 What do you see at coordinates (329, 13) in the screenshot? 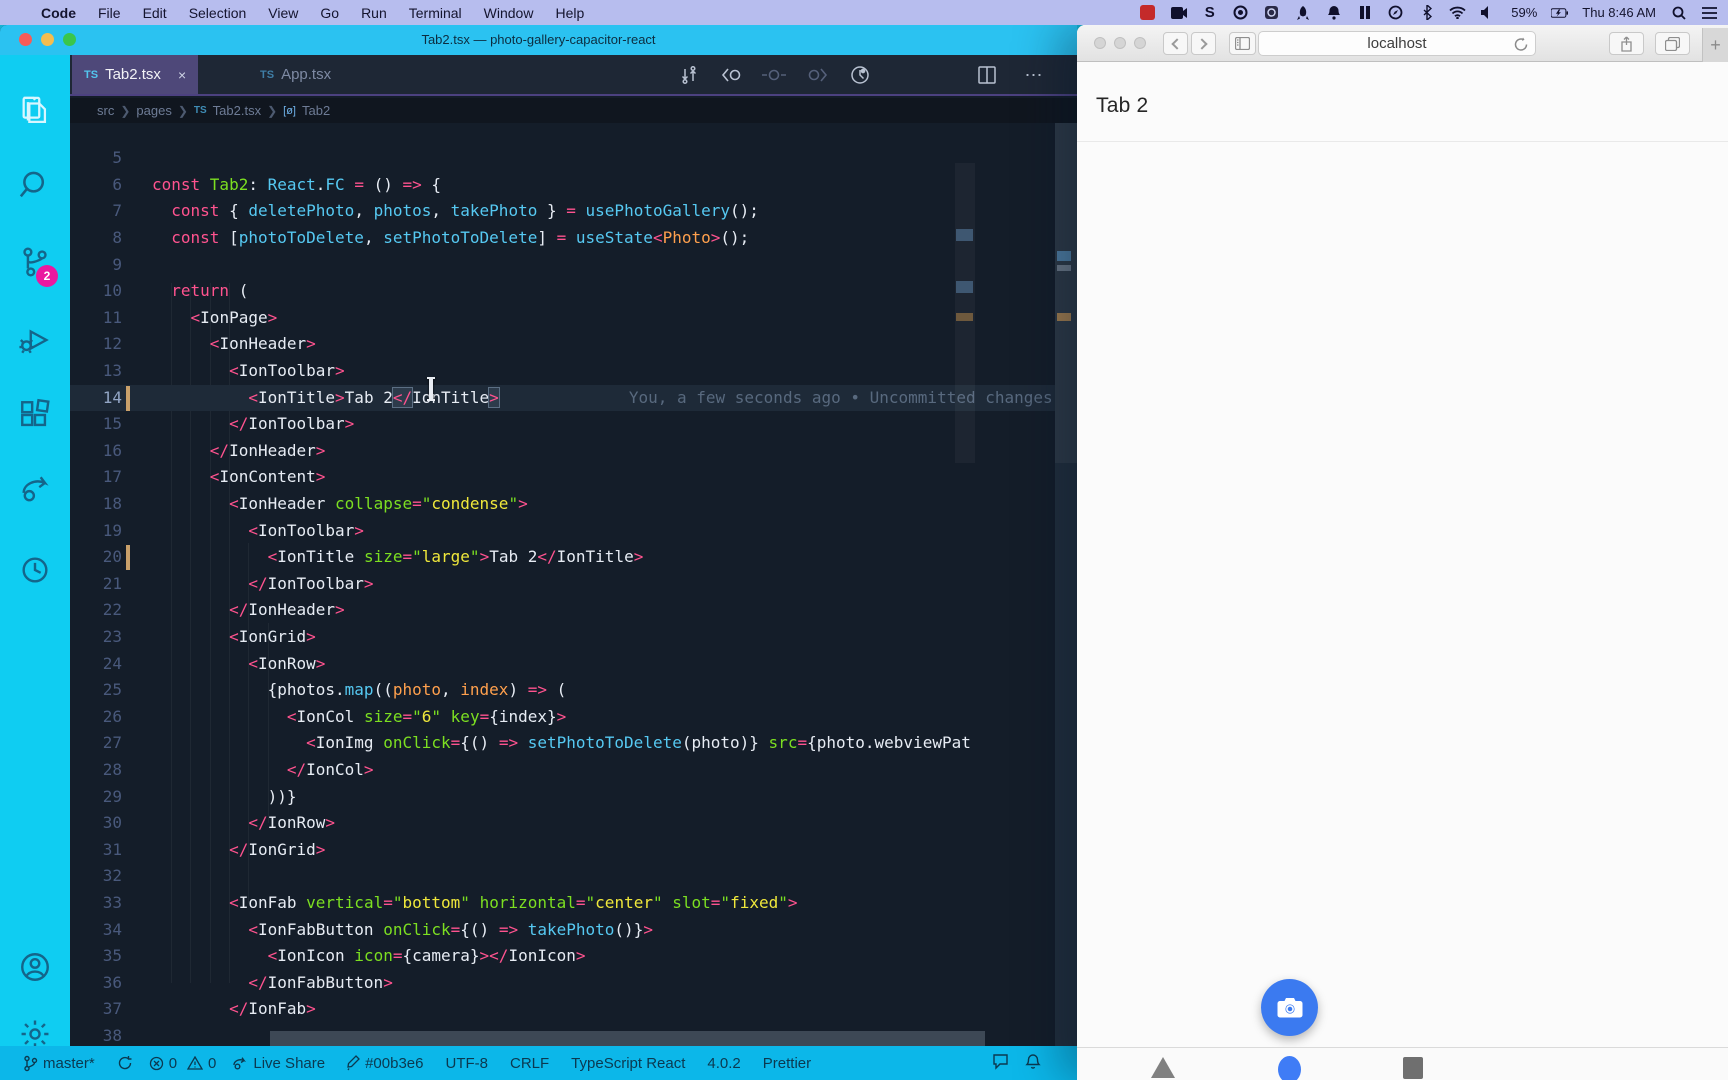
I see `menu-go: Go` at bounding box center [329, 13].